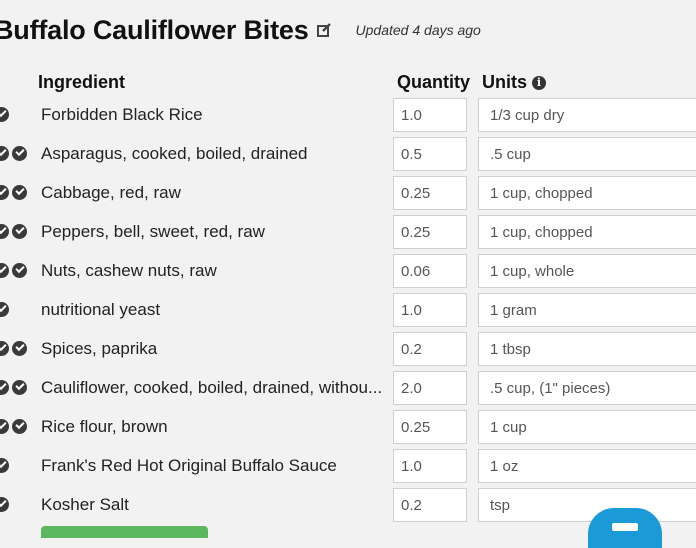  Describe the element at coordinates (348, 232) in the screenshot. I see `ingredient-row: Peppers, bell, sweet, red, raw` at that location.